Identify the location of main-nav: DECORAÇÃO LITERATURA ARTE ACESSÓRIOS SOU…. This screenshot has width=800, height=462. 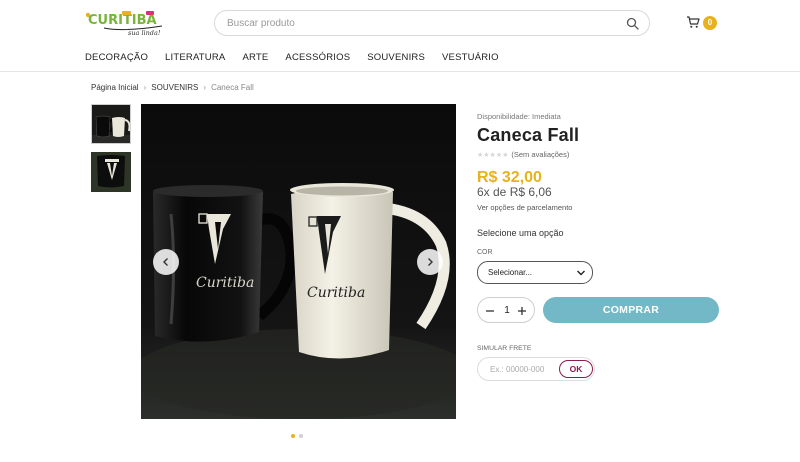
(292, 59).